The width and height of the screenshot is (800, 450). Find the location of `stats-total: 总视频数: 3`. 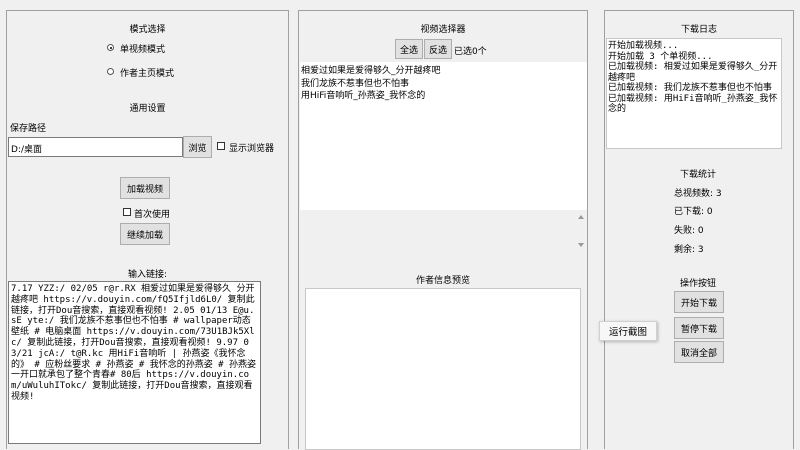

stats-total: 总视频数: 3 is located at coordinates (698, 194).